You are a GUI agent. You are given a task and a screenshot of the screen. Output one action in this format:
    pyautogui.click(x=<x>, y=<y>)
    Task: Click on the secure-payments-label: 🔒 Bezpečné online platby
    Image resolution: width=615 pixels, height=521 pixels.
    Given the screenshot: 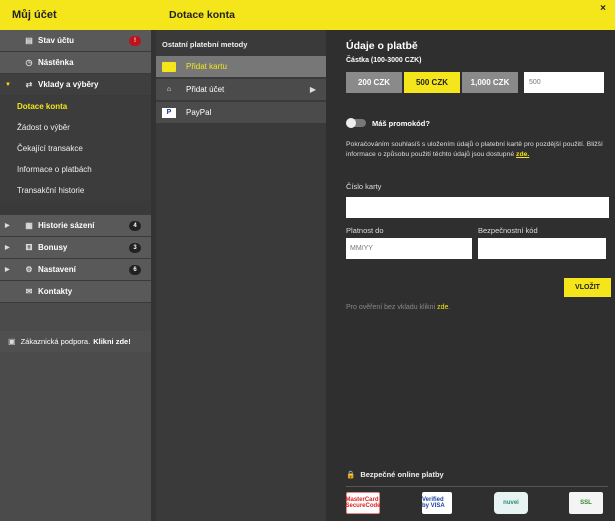 What is the action you would take?
    pyautogui.click(x=395, y=474)
    